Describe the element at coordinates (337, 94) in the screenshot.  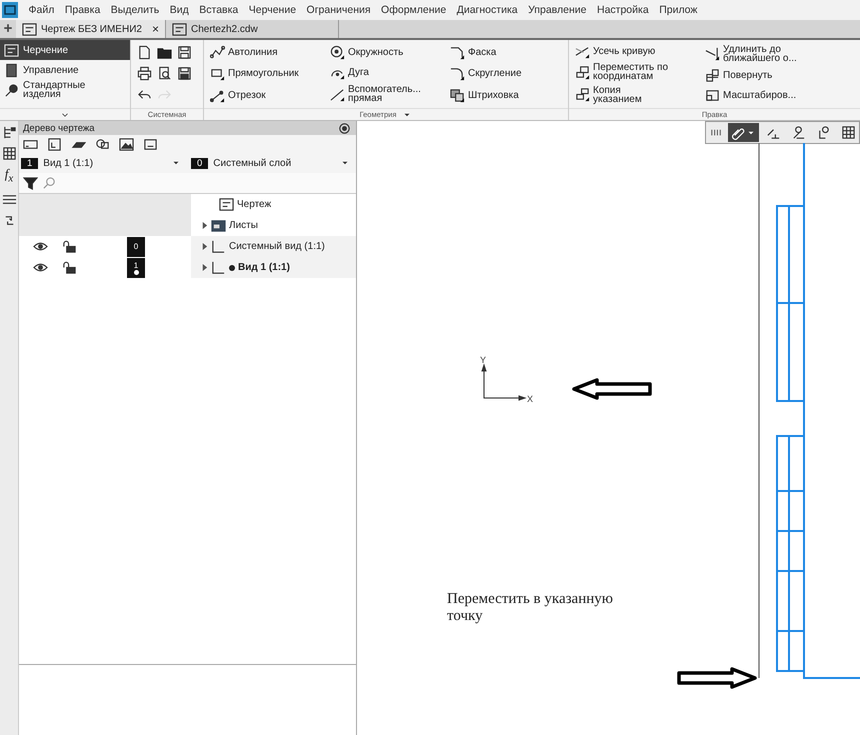
I see `diagonal-line-icon` at that location.